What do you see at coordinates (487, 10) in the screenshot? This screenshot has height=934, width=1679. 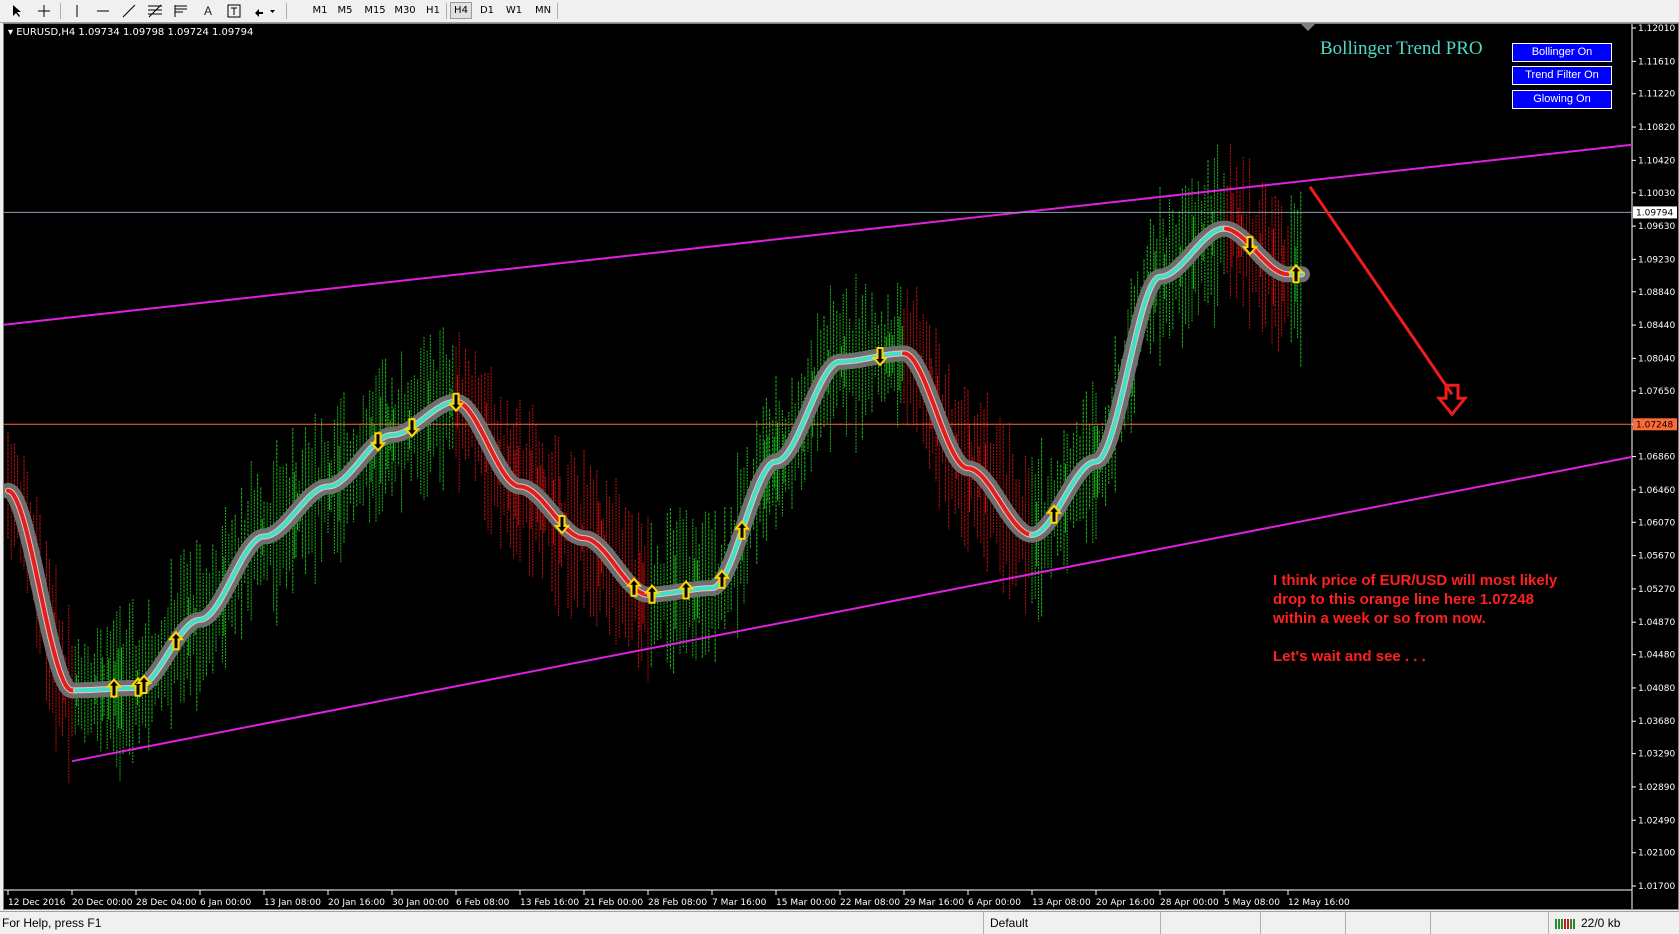 I see `timeframe-d1: D1` at bounding box center [487, 10].